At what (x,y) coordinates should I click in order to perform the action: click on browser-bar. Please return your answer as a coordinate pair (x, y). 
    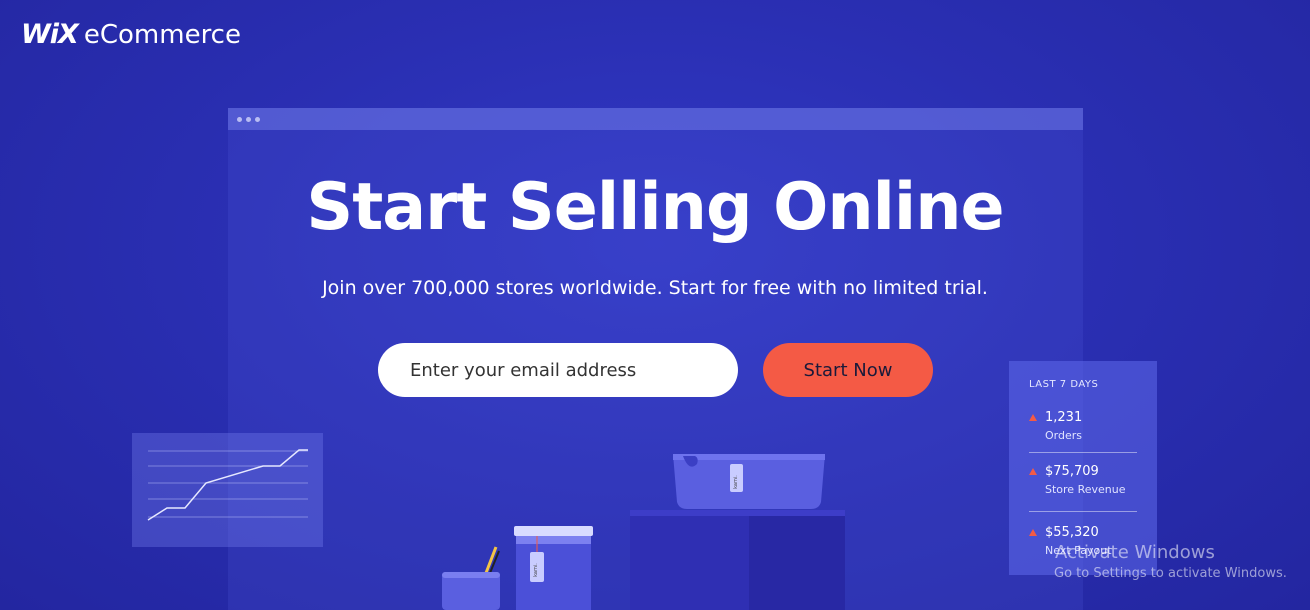
    Looking at the image, I should click on (655, 119).